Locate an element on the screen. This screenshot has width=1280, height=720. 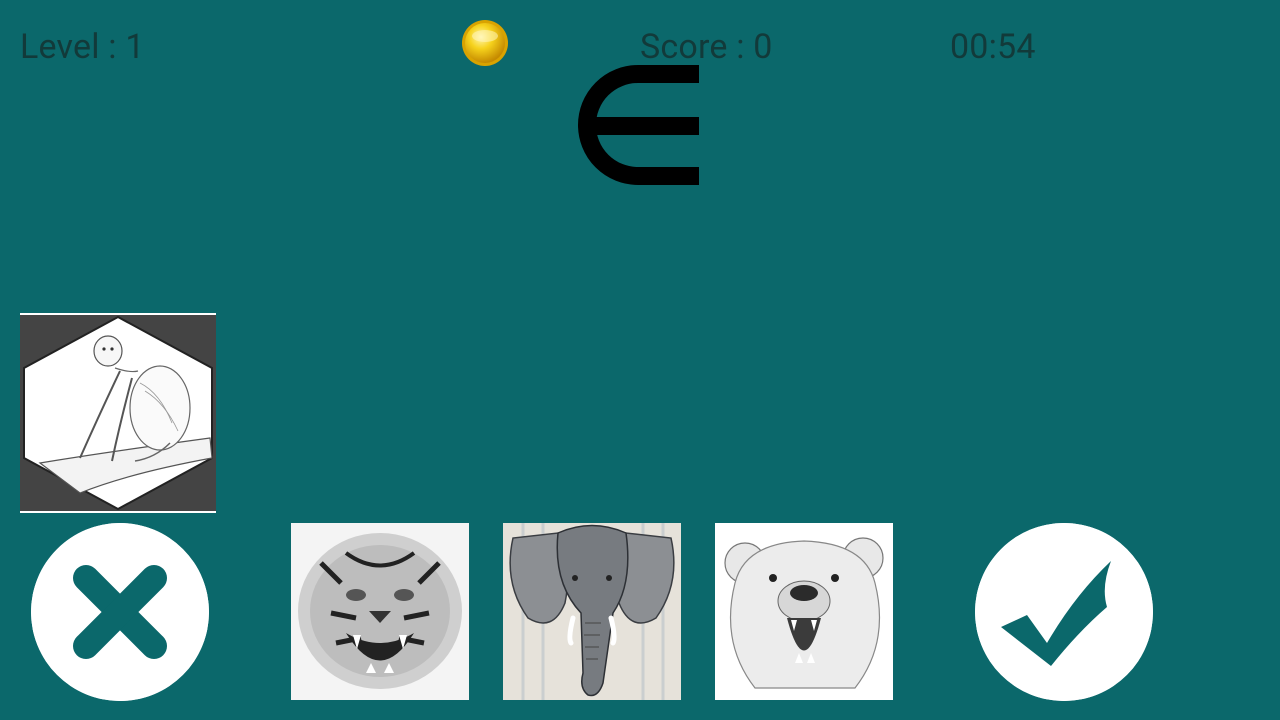
choice-card-bear is located at coordinates (804, 611).